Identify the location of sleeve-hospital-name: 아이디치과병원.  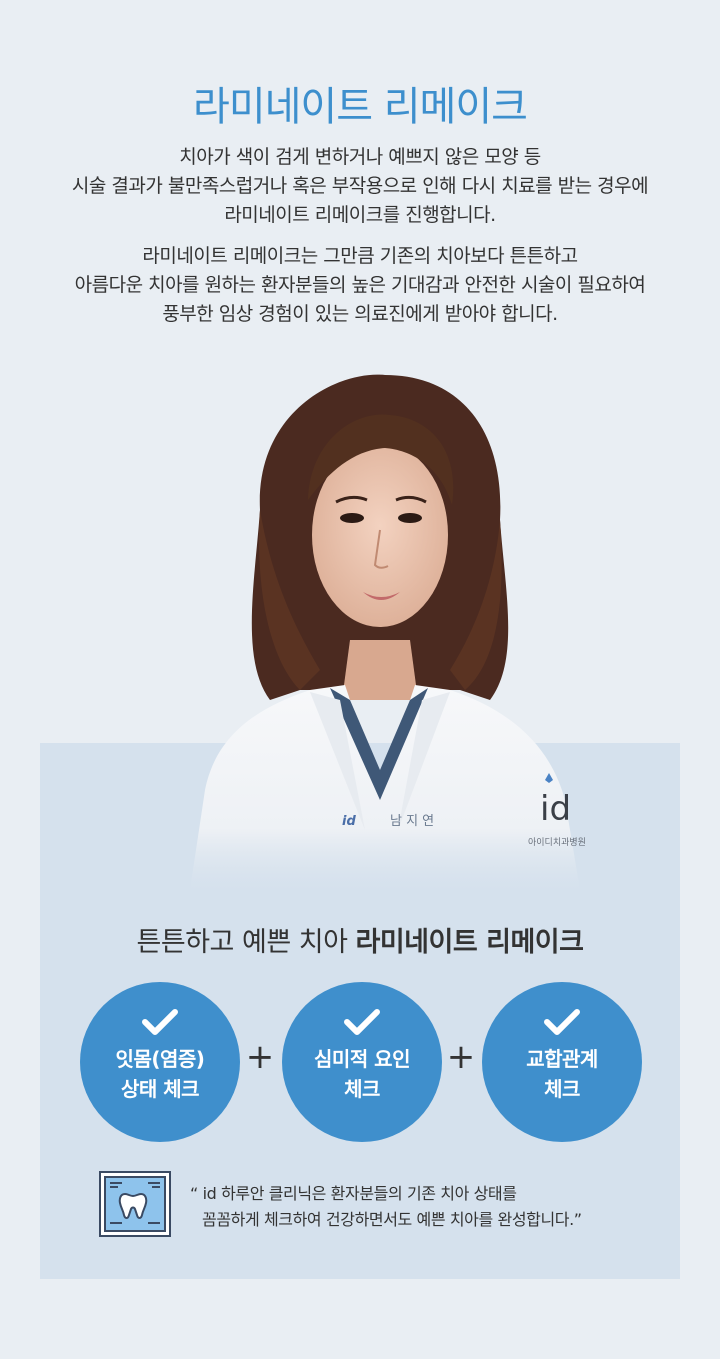
(557, 842).